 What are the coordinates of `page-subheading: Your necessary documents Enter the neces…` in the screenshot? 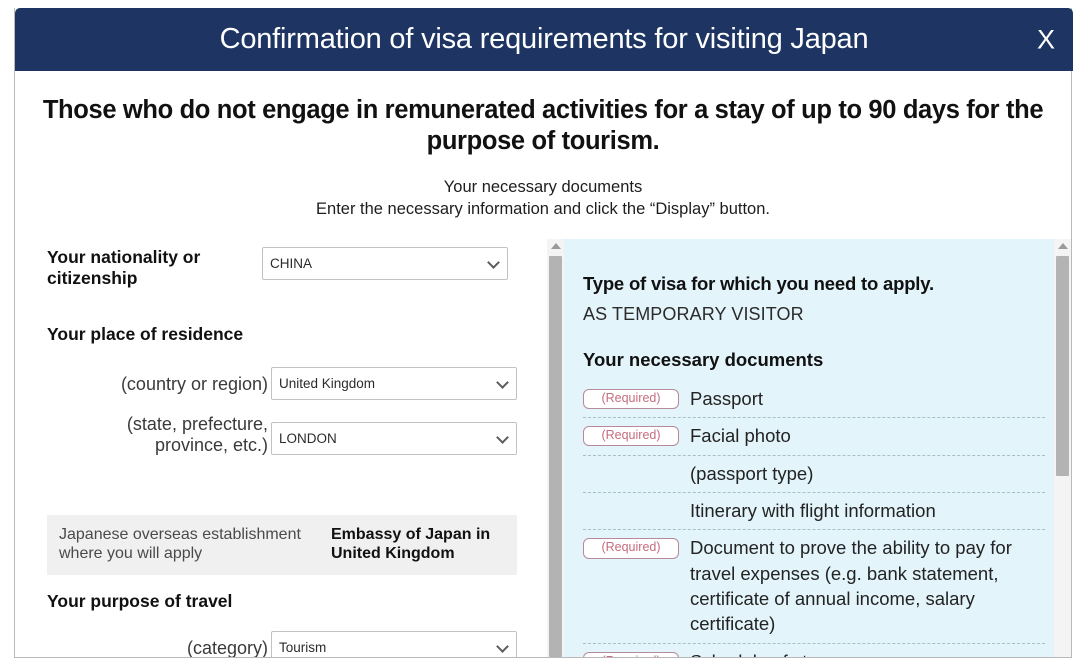 It's located at (543, 199).